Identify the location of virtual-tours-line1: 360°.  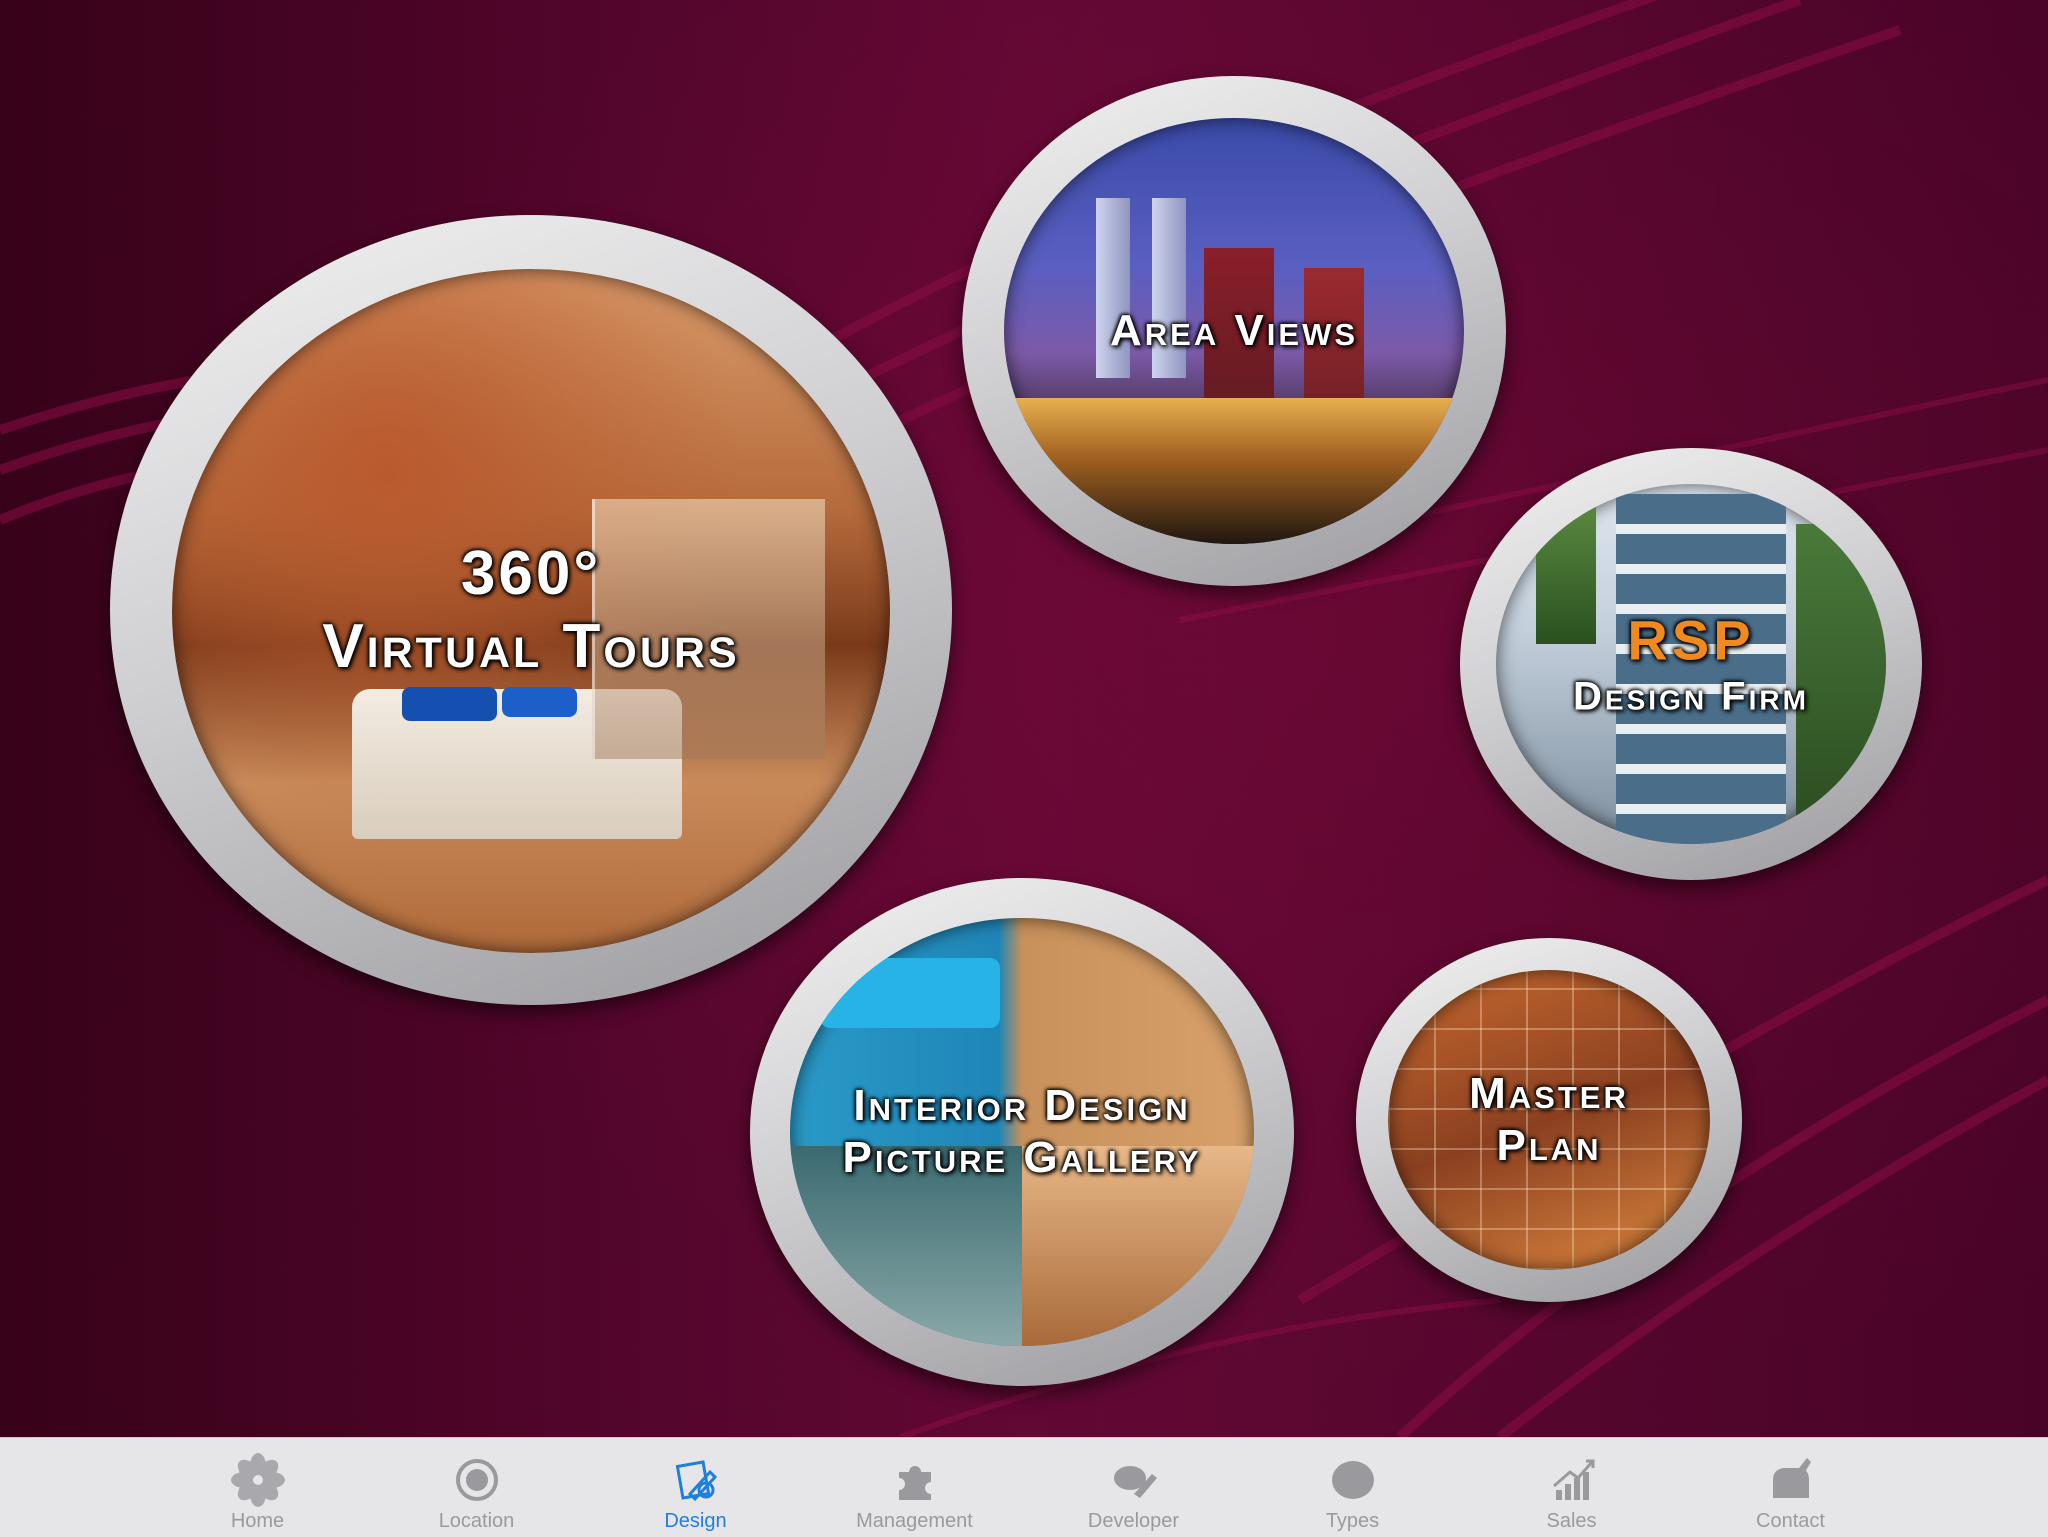
(531, 573).